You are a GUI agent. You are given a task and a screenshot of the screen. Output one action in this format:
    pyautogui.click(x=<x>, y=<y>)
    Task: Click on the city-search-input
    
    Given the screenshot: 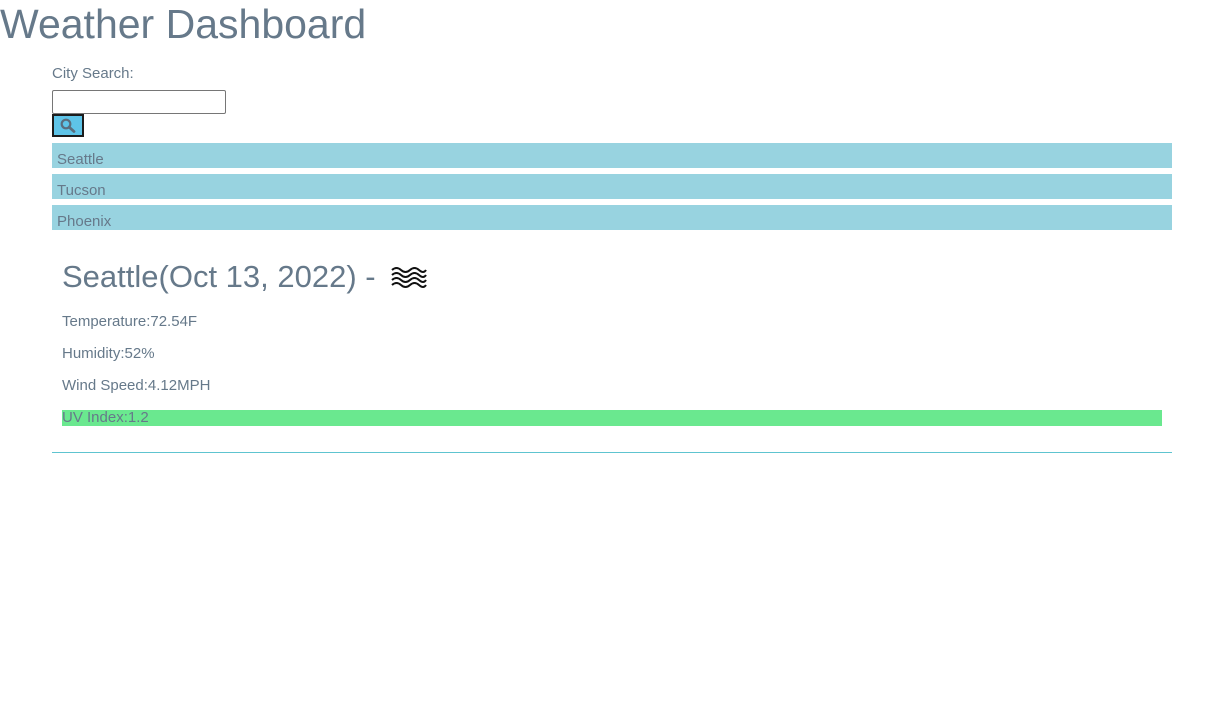 What is the action you would take?
    pyautogui.click(x=139, y=102)
    